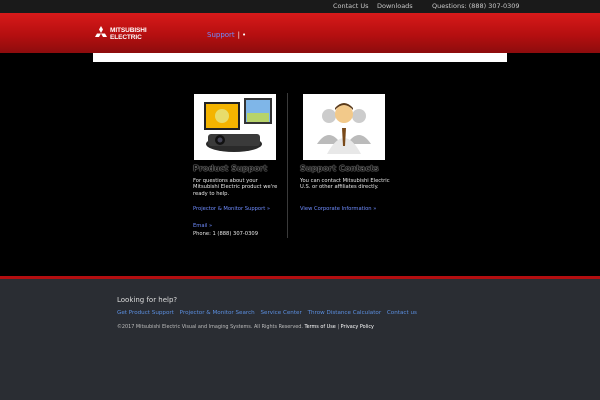  Describe the element at coordinates (357, 327) in the screenshot. I see `privacy-policy-link: Privacy Policy` at that location.